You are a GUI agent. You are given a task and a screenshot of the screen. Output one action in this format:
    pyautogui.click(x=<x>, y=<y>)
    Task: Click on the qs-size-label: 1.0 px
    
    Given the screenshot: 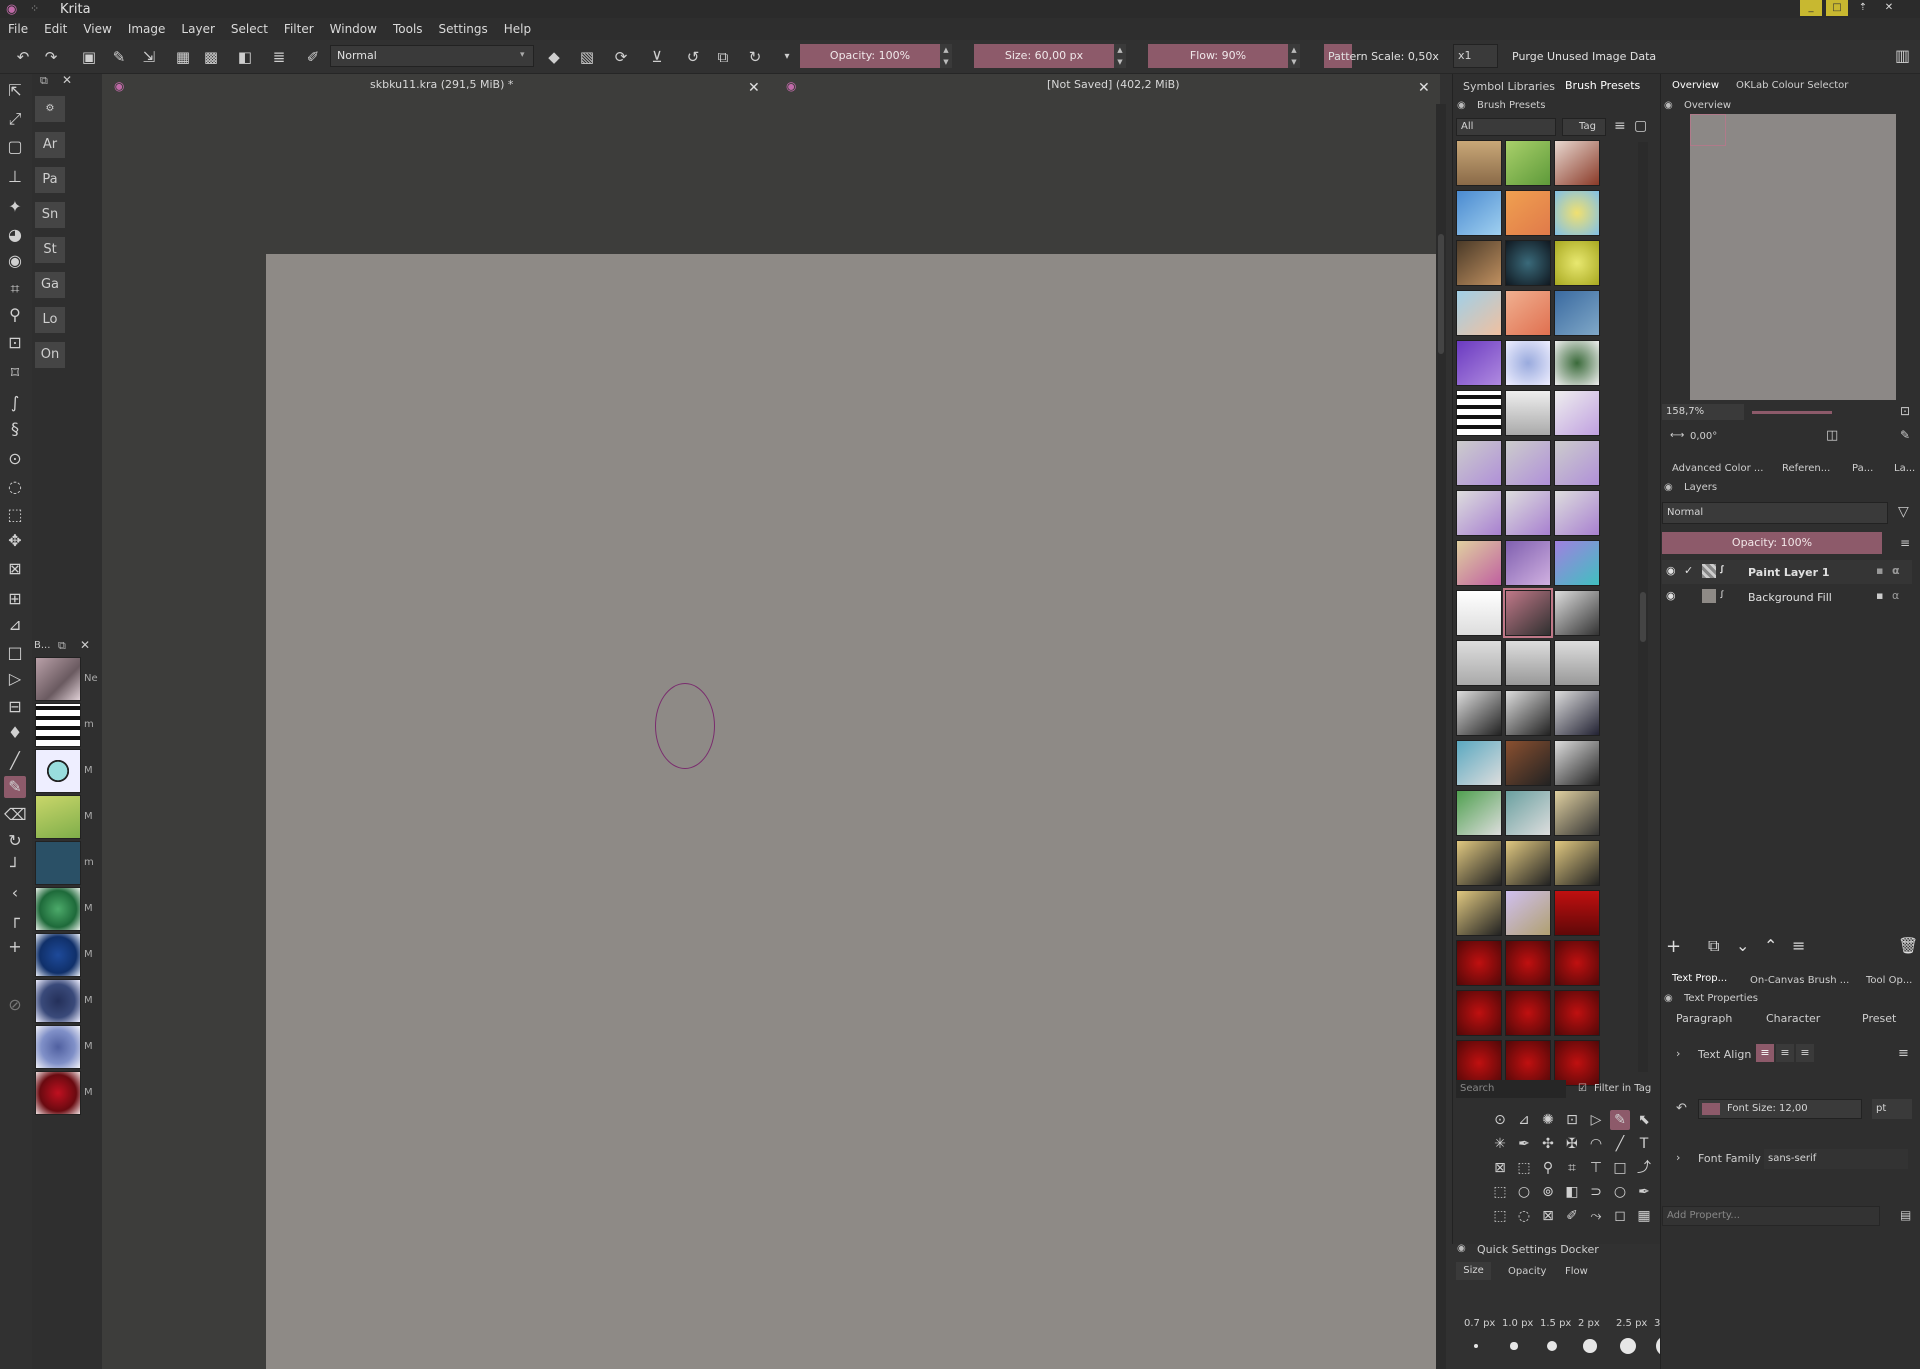 What is the action you would take?
    pyautogui.click(x=1517, y=1323)
    